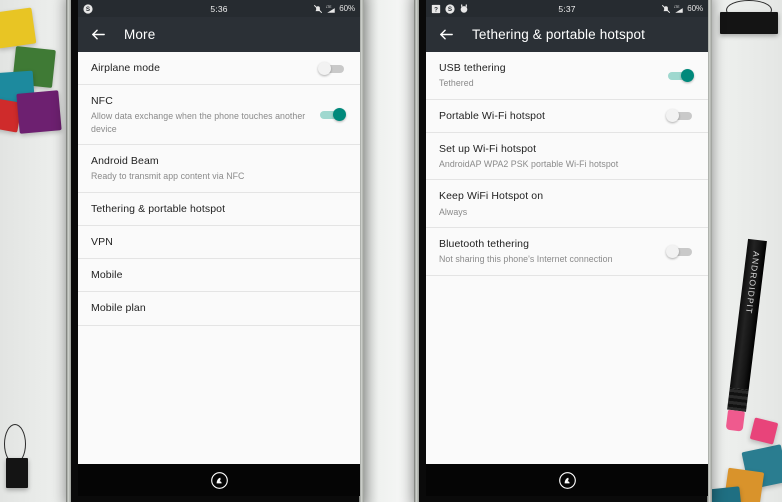 This screenshot has height=502, width=782. I want to click on status-bar-left-icons: S, so click(88, 8).